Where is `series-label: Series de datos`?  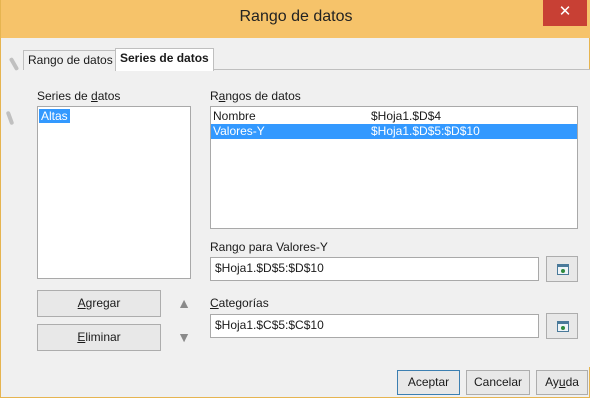 series-label: Series de datos is located at coordinates (78, 96).